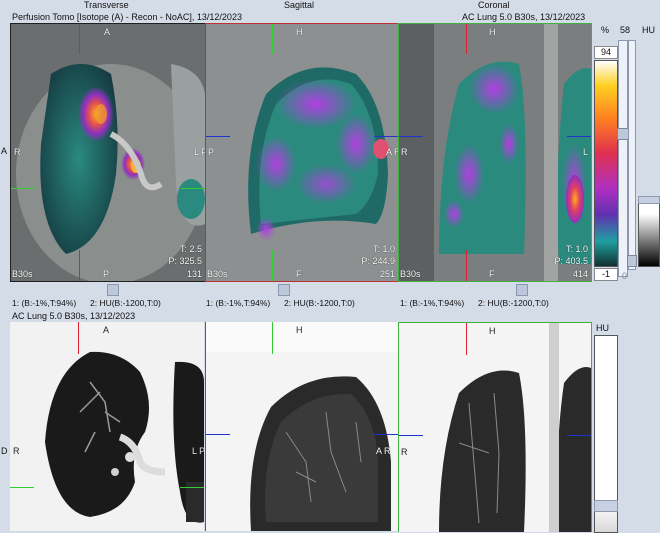  I want to click on fused-transverse-viewport: A R L P P T: 2.5 P: 325.5 131 B30s, so click(108, 152).